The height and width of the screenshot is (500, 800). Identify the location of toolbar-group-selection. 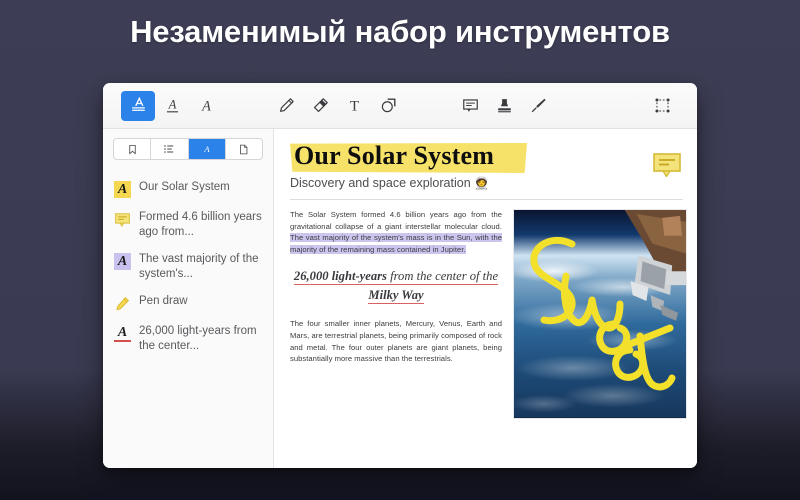
(662, 106).